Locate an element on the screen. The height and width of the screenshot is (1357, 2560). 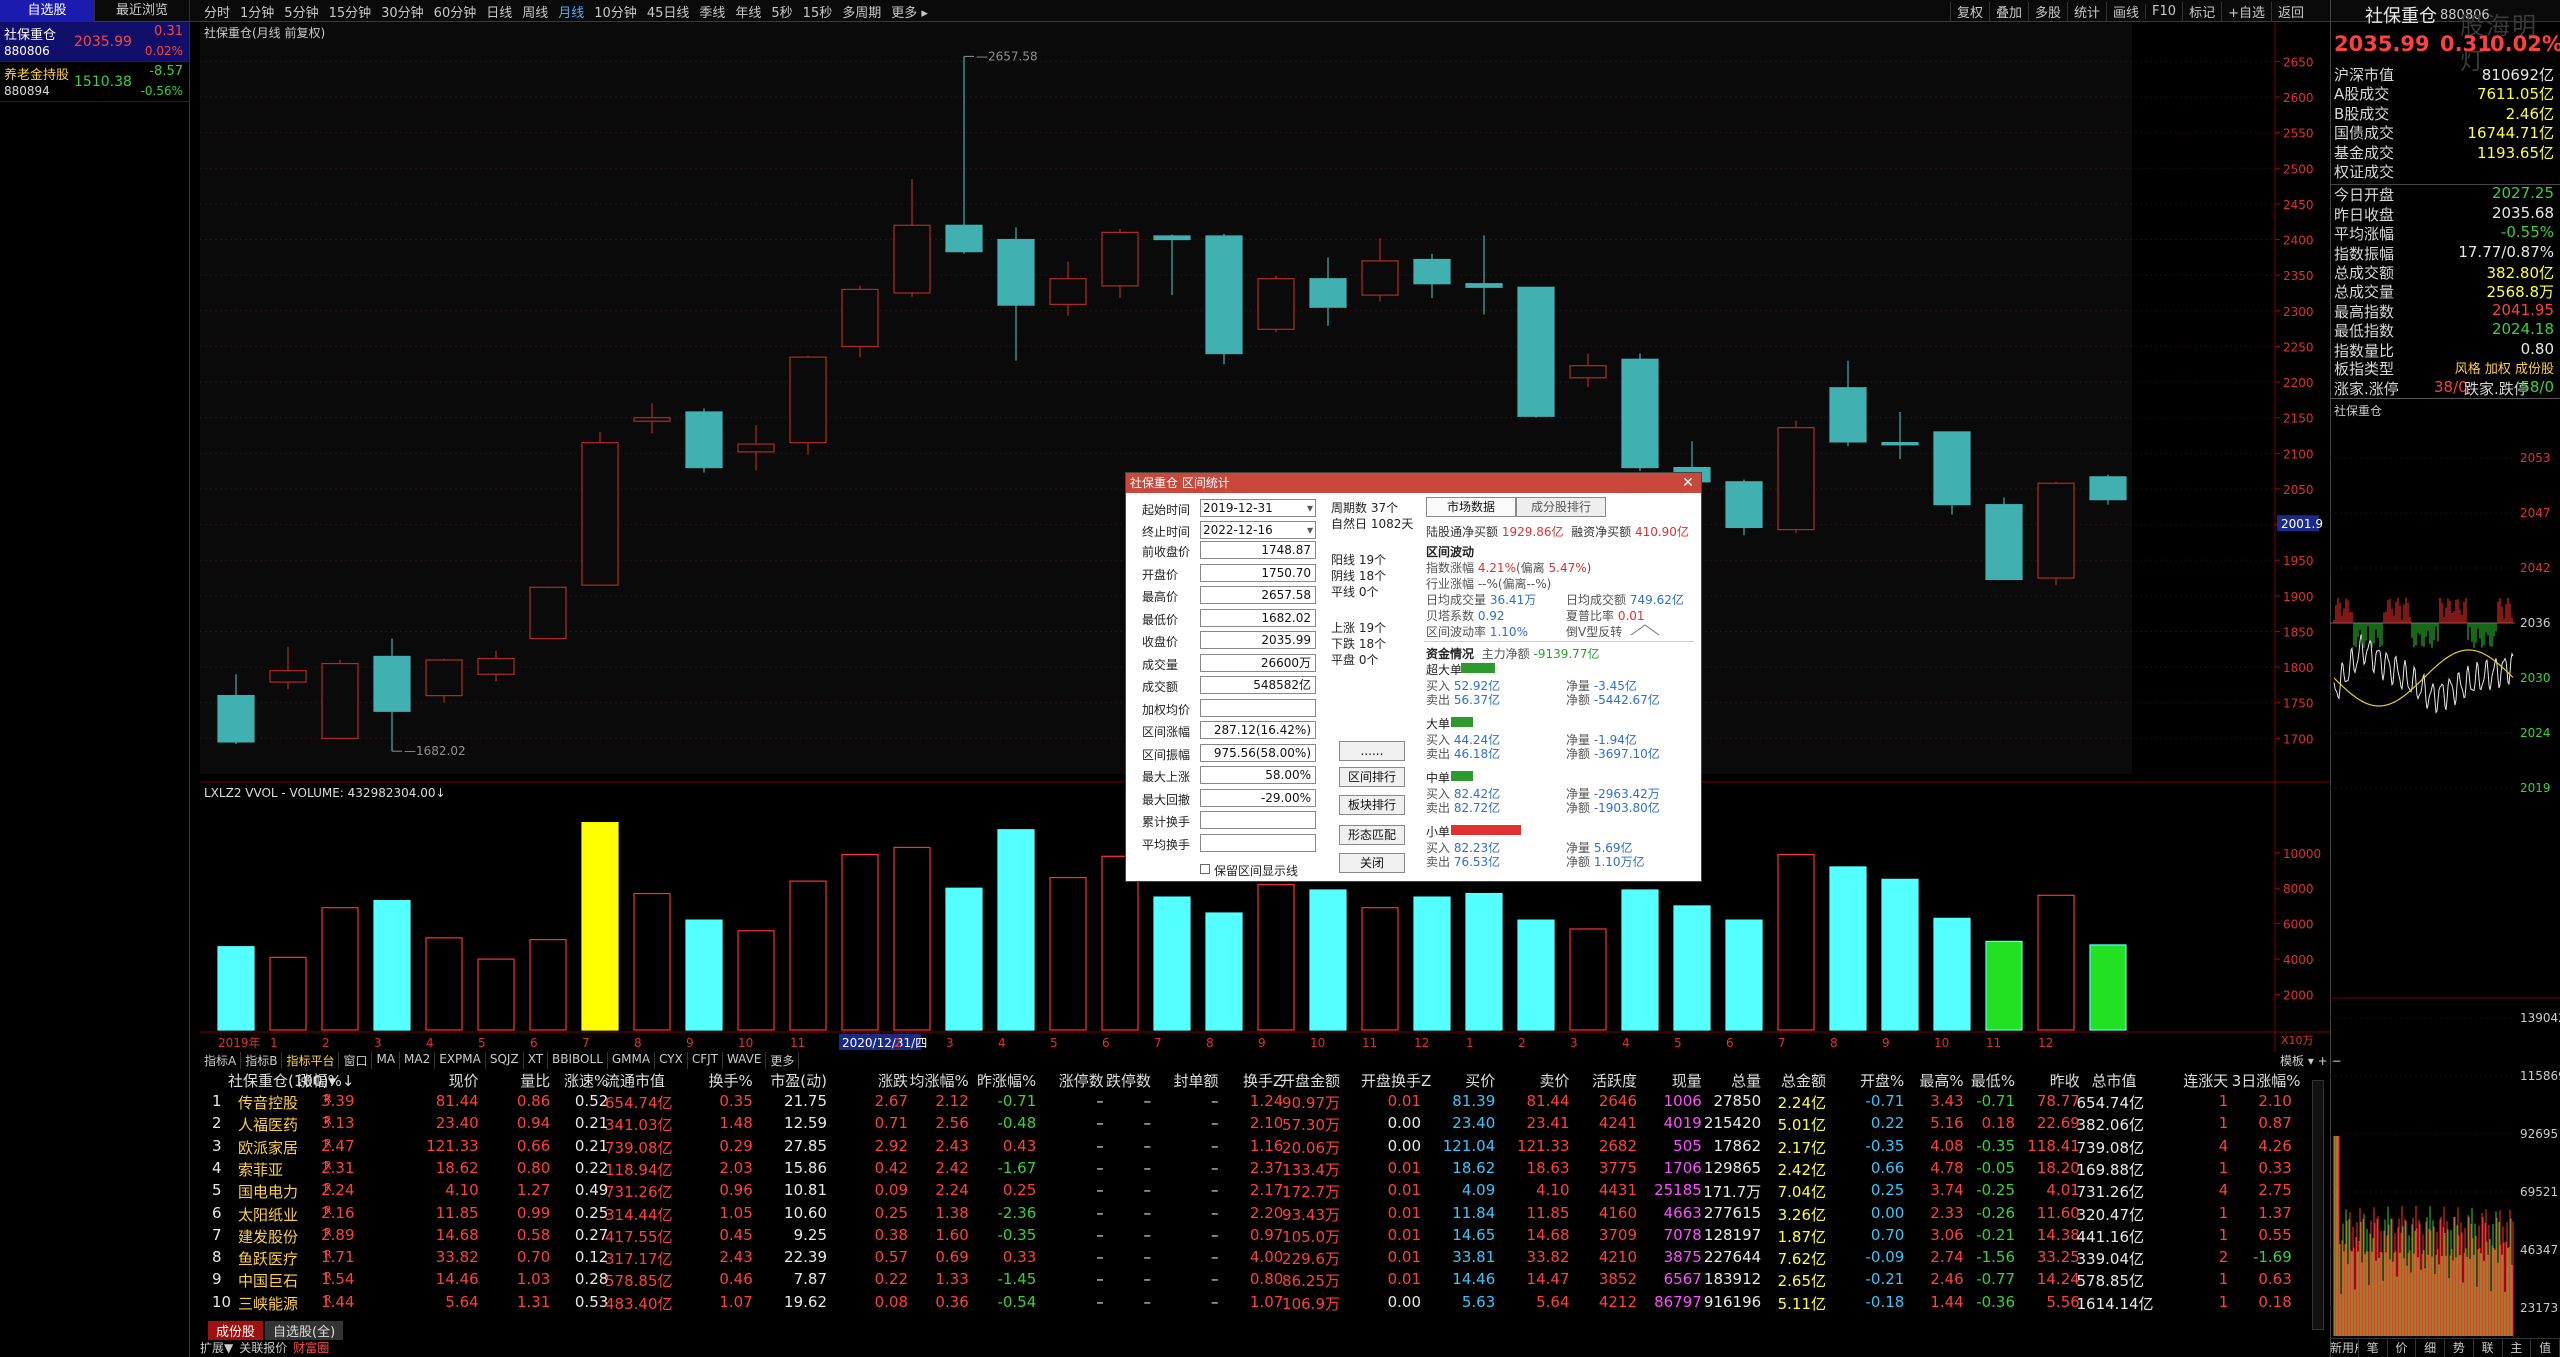
stock-name: 太阳纸业 is located at coordinates (268, 1214).